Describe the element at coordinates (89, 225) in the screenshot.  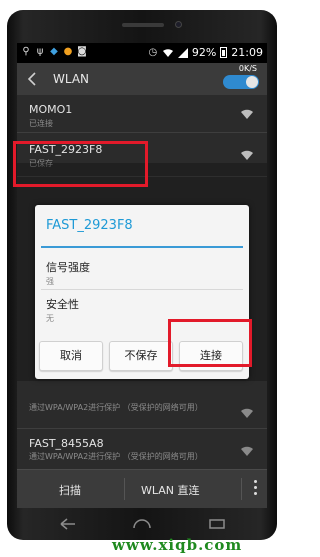
I see `dialog-title: FAST_2923F8` at that location.